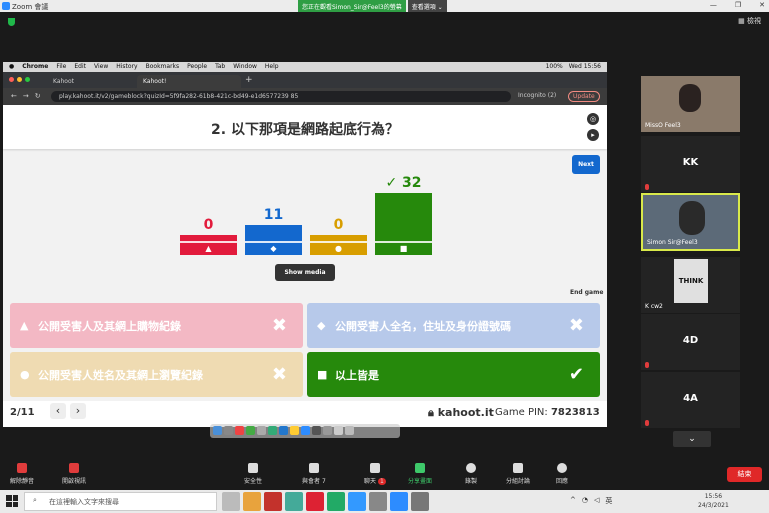 Image resolution: width=769 pixels, height=513 pixels. I want to click on tab-kahoot-game: Kahoot!, so click(189, 81).